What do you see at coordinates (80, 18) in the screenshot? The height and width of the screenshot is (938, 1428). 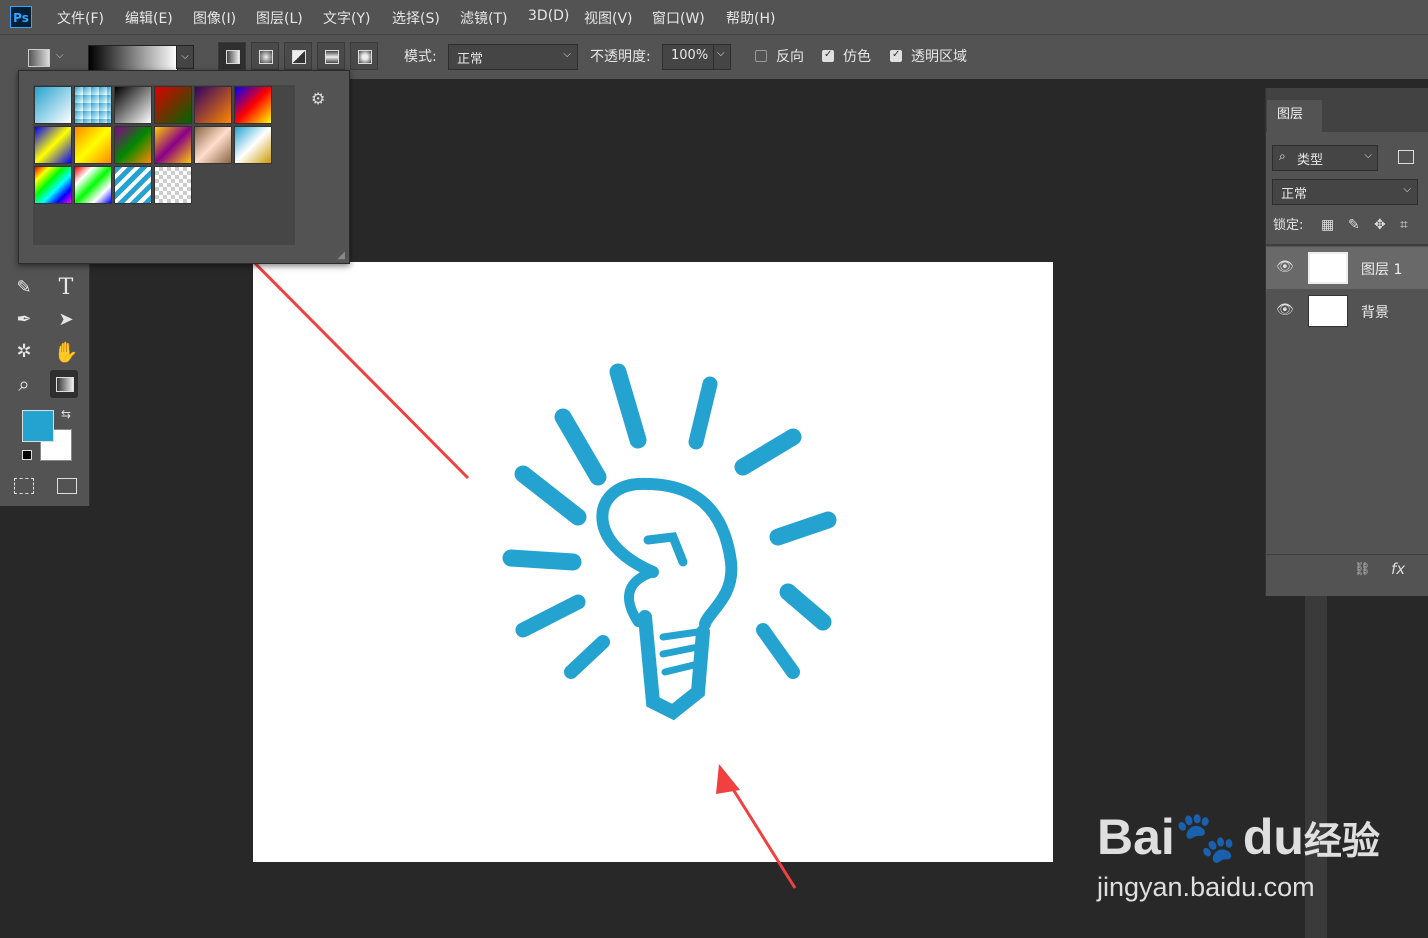 I see `menu-file: 文件(F)` at bounding box center [80, 18].